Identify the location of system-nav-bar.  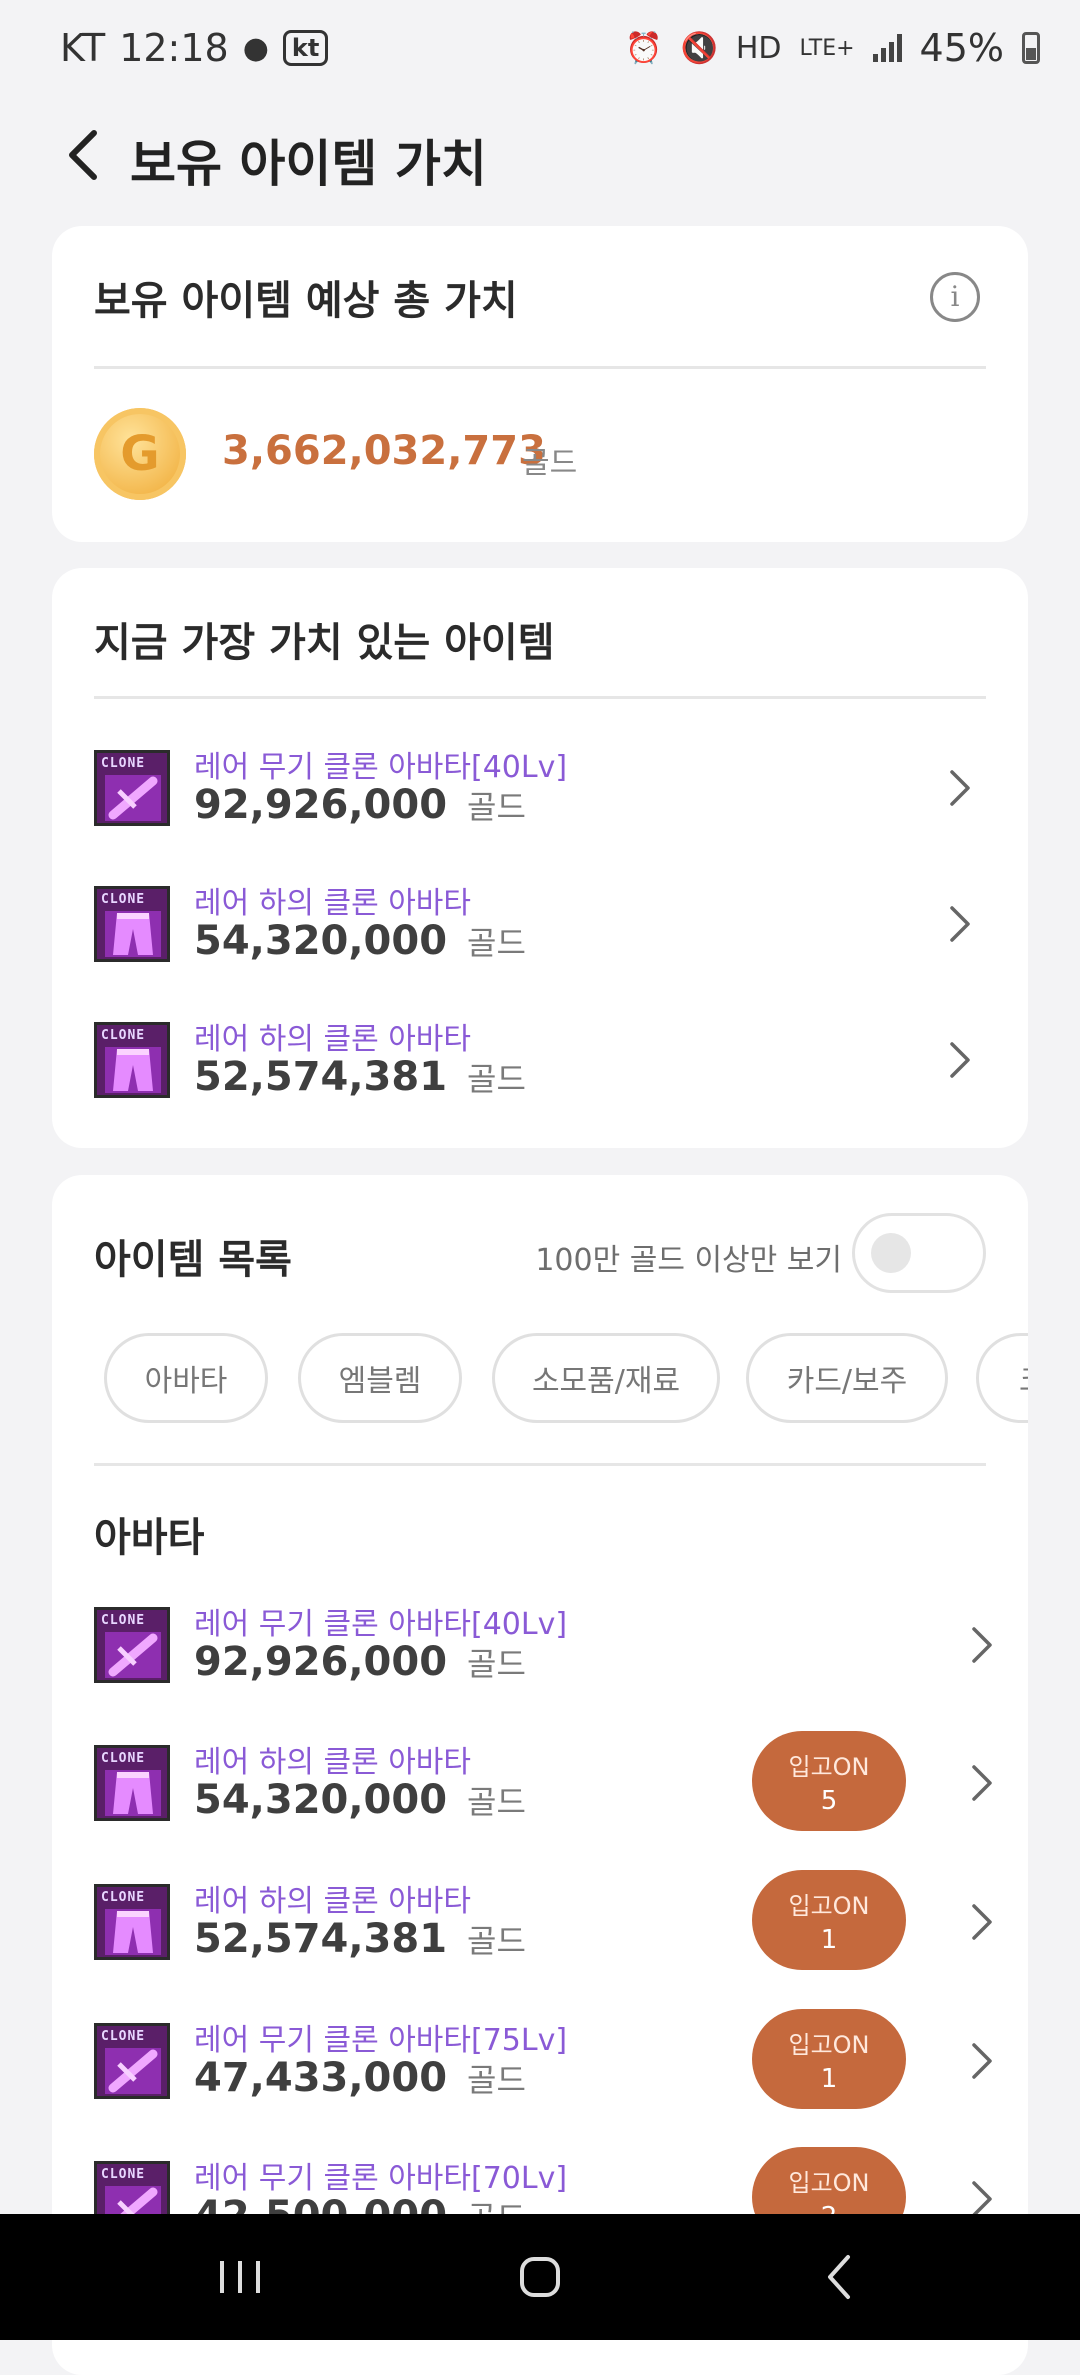
(540, 2277).